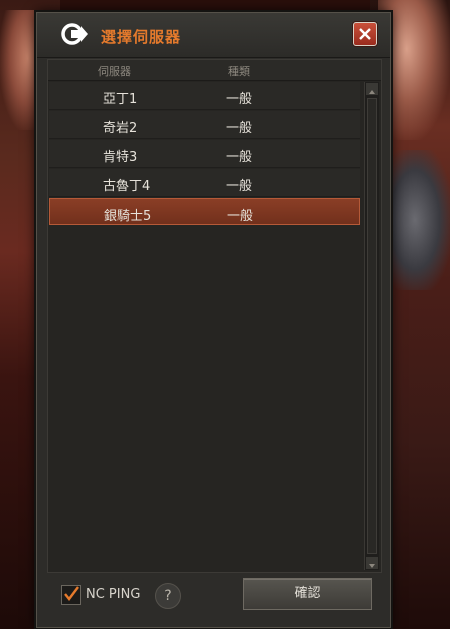 The width and height of the screenshot is (450, 629). What do you see at coordinates (372, 92) in the screenshot?
I see `arrow-up-icon` at bounding box center [372, 92].